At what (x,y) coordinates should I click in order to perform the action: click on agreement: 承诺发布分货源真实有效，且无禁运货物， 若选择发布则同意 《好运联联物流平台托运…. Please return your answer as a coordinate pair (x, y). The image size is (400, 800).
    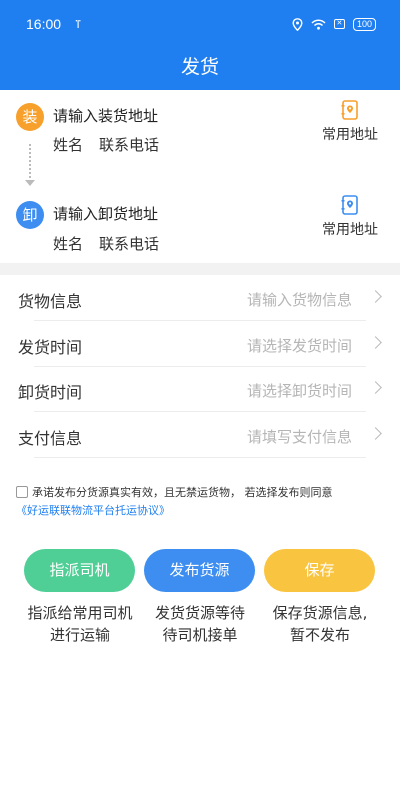
    Looking at the image, I should click on (201, 502).